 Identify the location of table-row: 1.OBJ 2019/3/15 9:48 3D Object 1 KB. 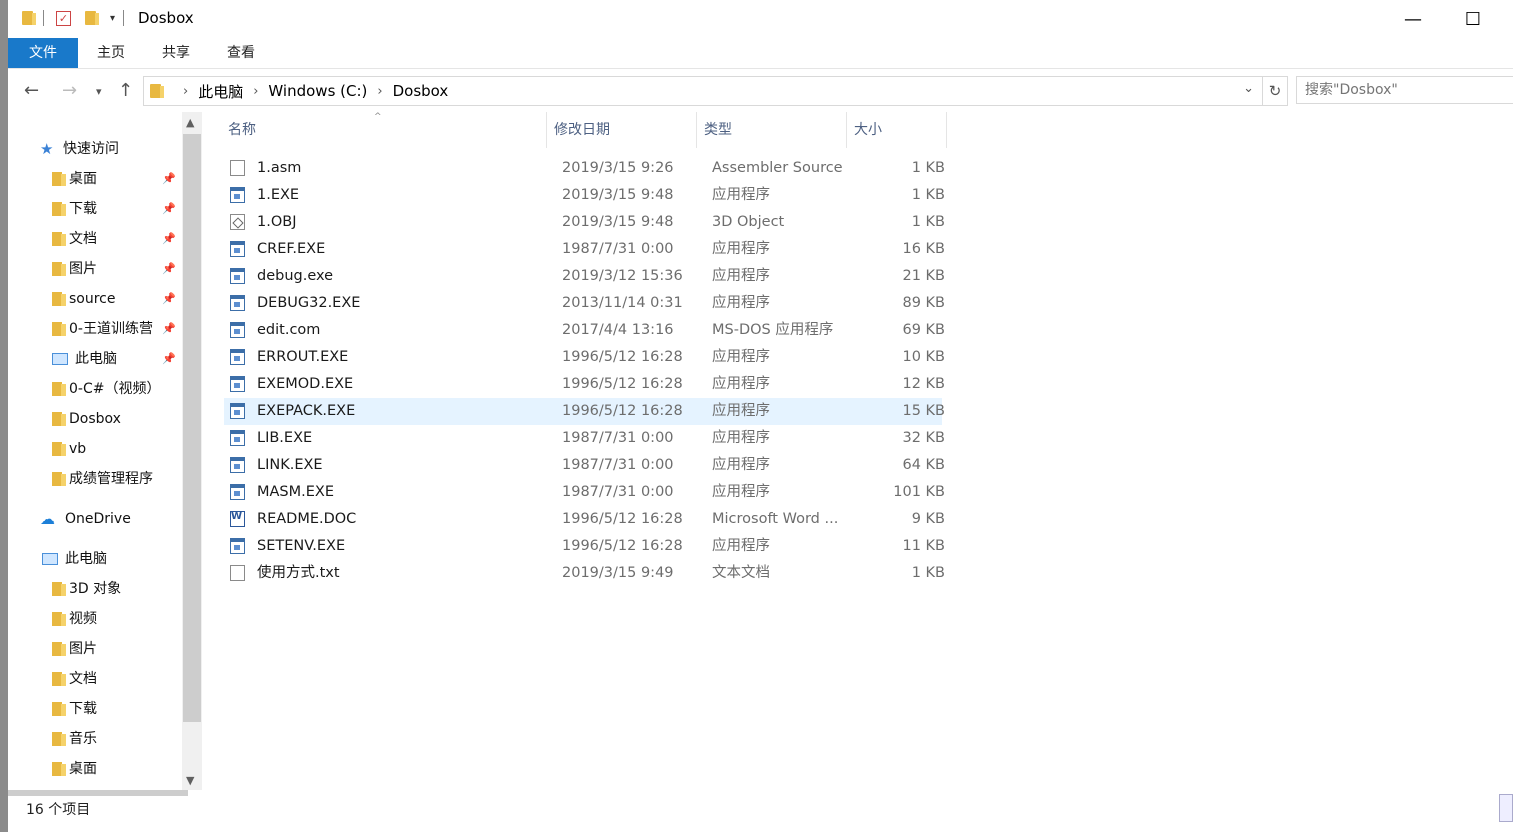
(584, 222).